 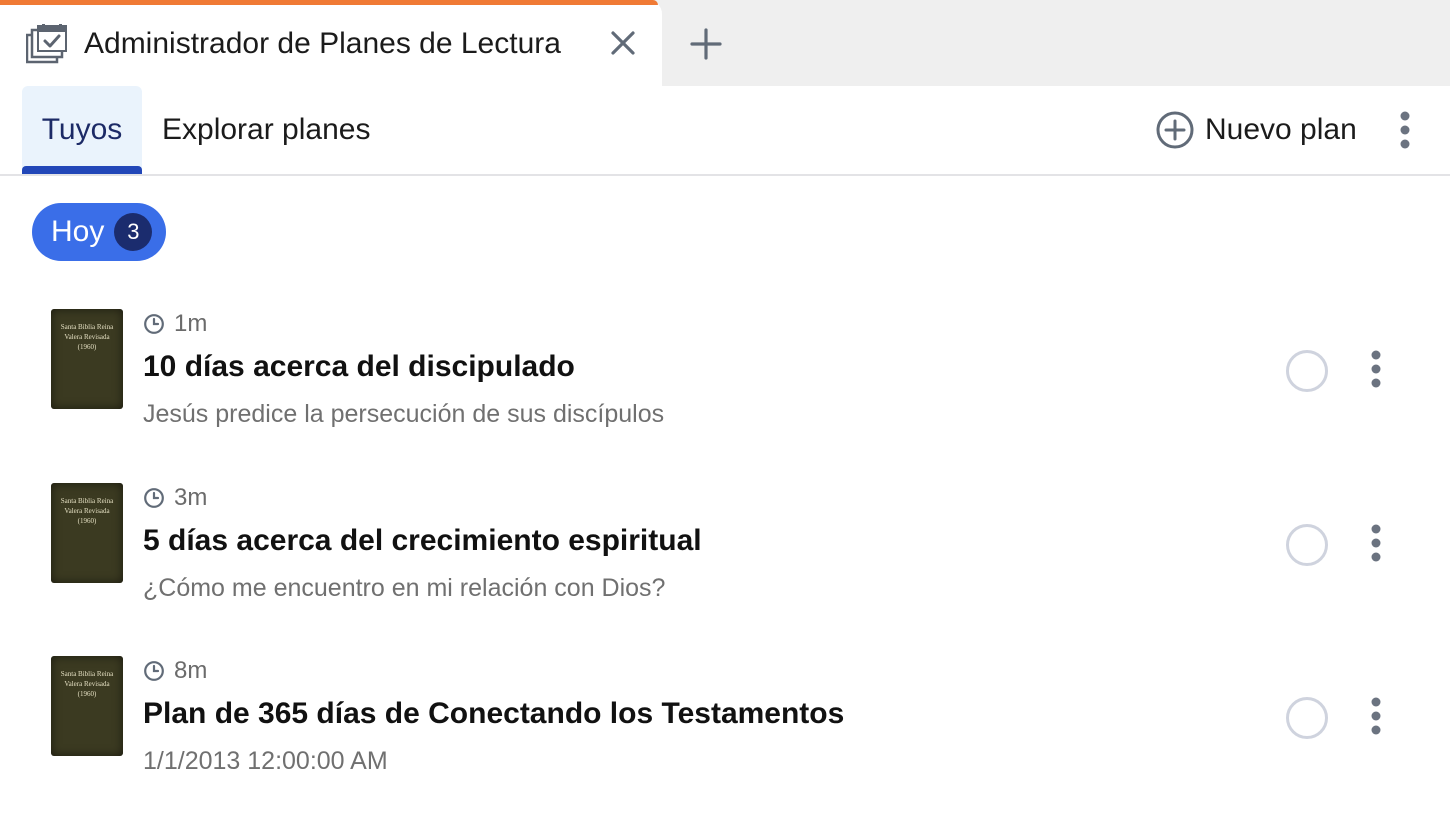 I want to click on reading-plans-calendar-icon, so click(x=46, y=44).